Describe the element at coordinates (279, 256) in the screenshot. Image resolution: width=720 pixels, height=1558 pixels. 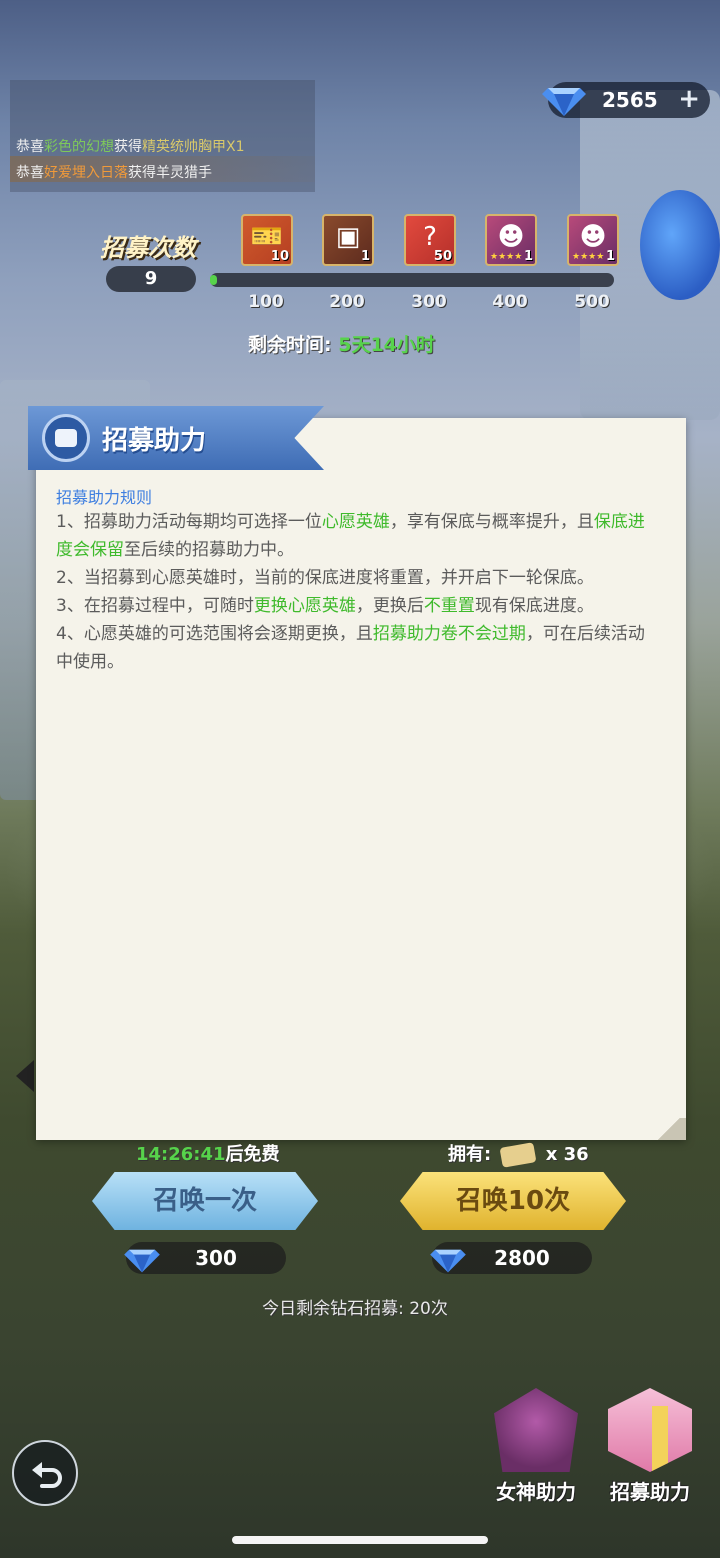
I see `reward-qty: 10` at that location.